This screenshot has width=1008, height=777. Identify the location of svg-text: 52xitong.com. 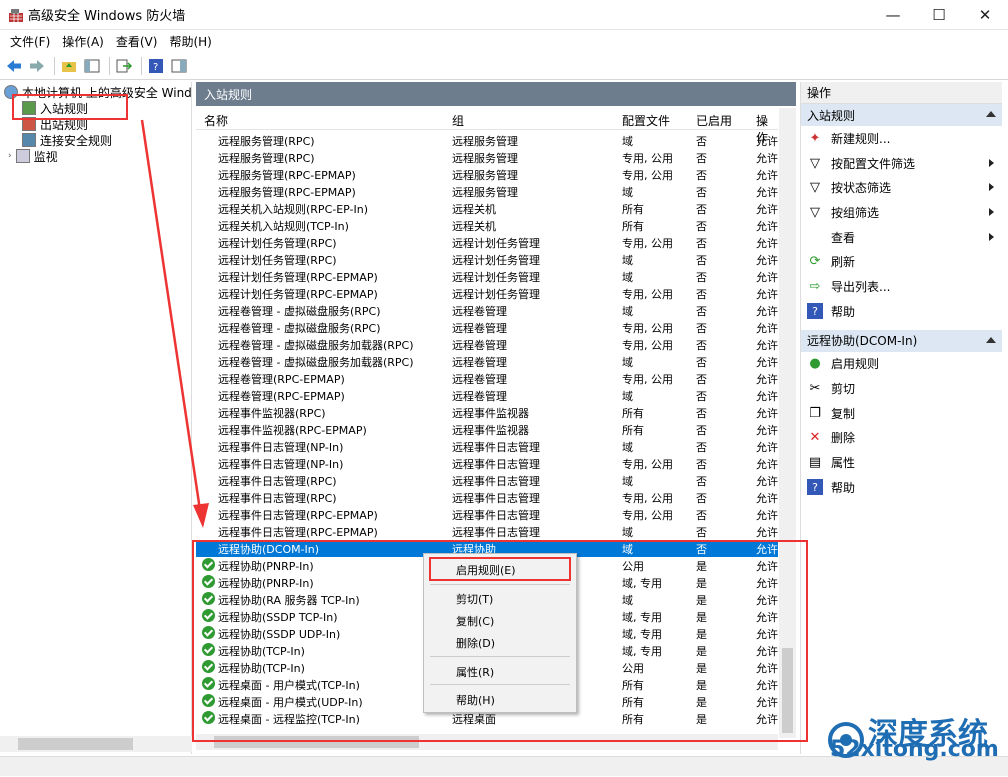
(914, 749).